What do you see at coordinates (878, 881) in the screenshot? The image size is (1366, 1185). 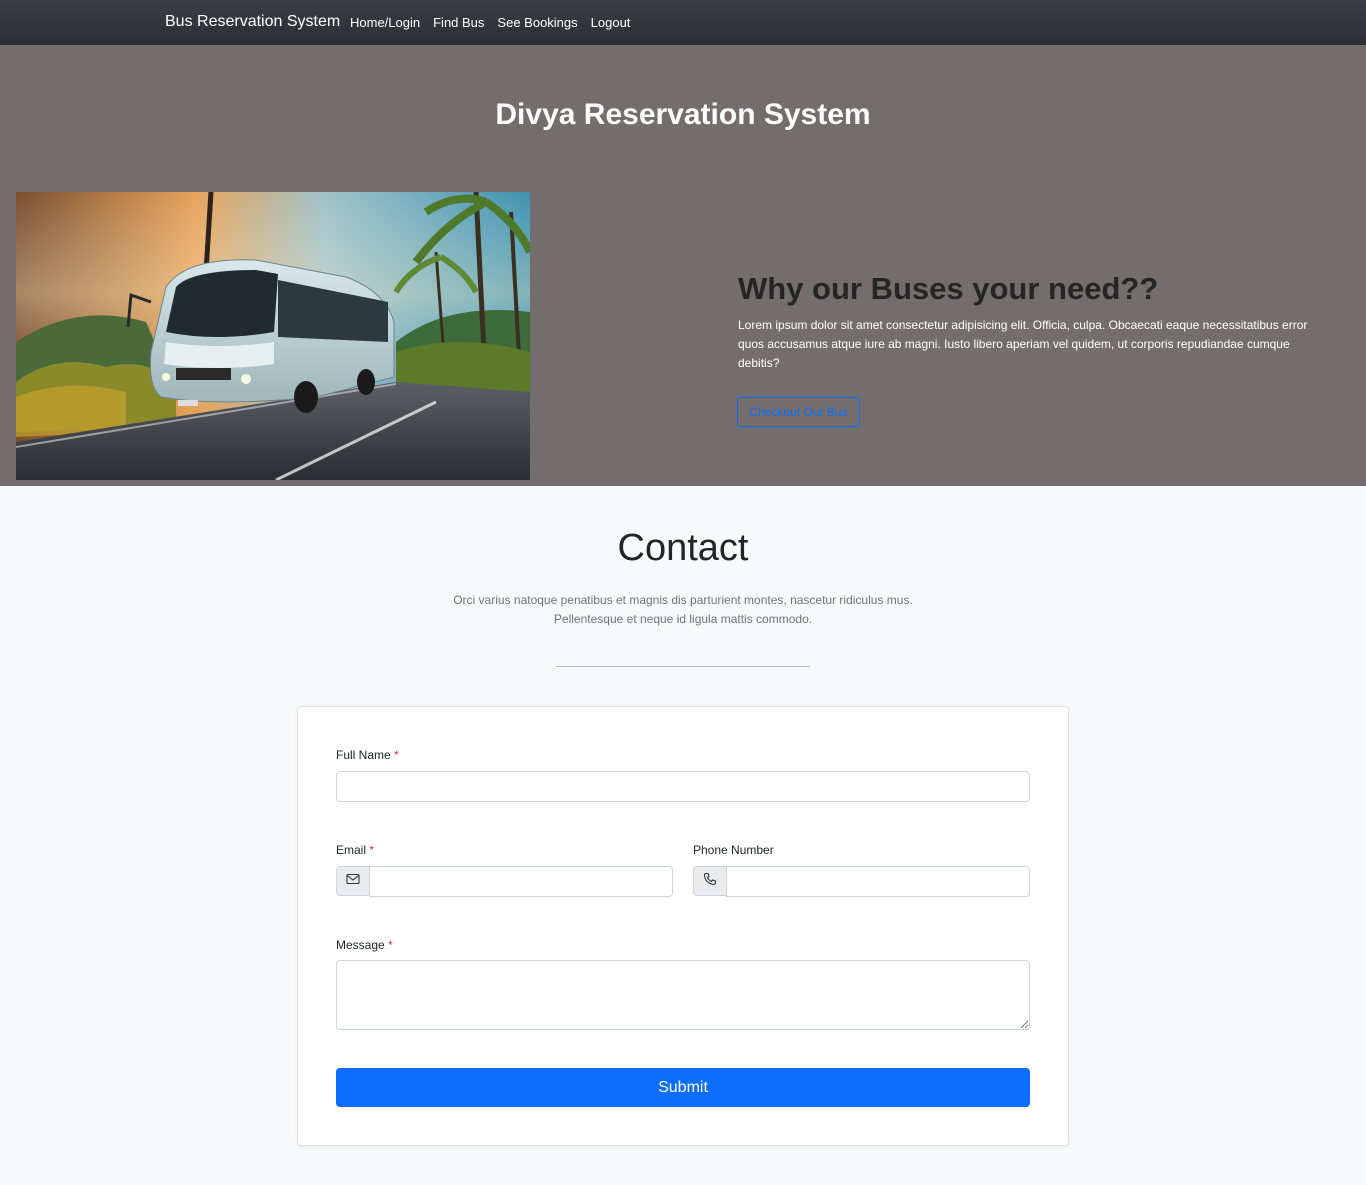 I see `phone-input` at bounding box center [878, 881].